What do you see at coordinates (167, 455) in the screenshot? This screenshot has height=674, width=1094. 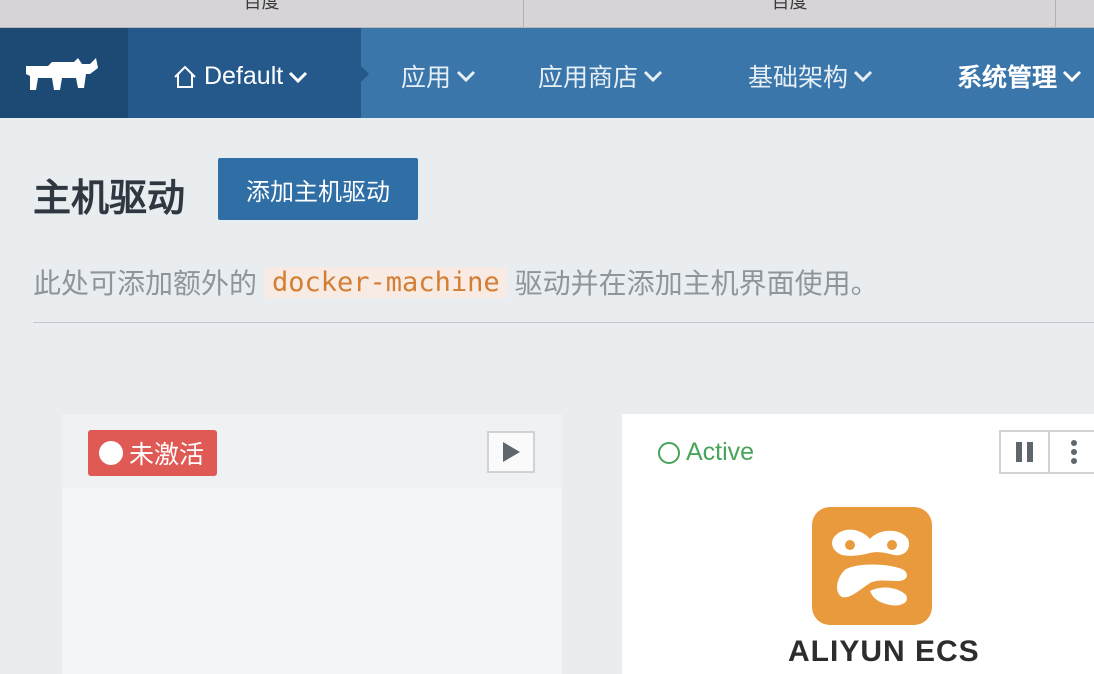 I see `status-badge-label: 未激活` at bounding box center [167, 455].